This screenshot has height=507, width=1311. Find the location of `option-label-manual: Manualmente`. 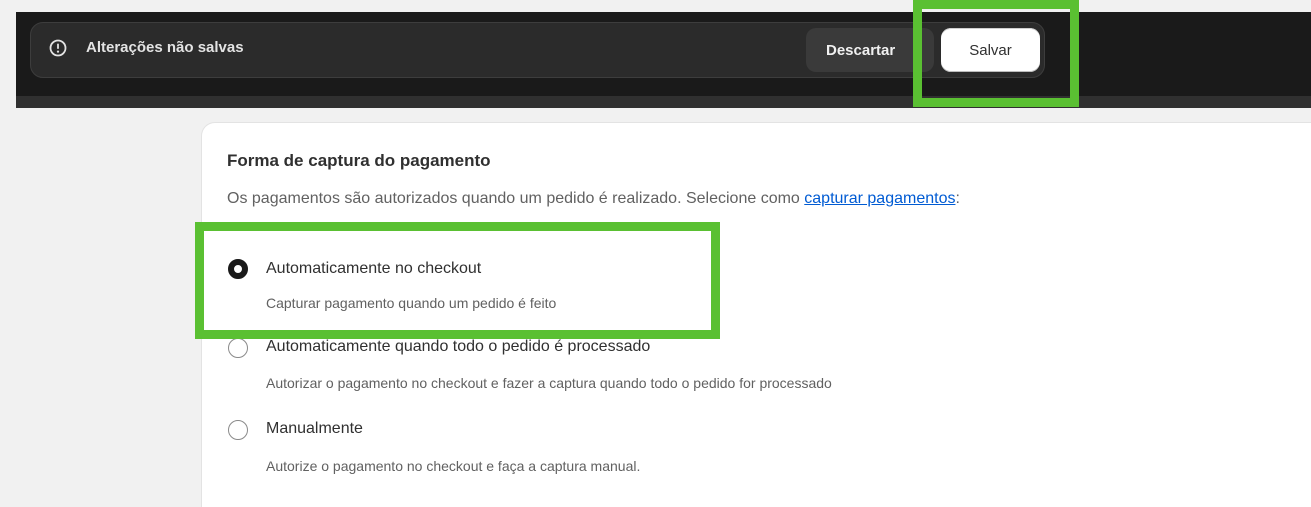

option-label-manual: Manualmente is located at coordinates (314, 429).